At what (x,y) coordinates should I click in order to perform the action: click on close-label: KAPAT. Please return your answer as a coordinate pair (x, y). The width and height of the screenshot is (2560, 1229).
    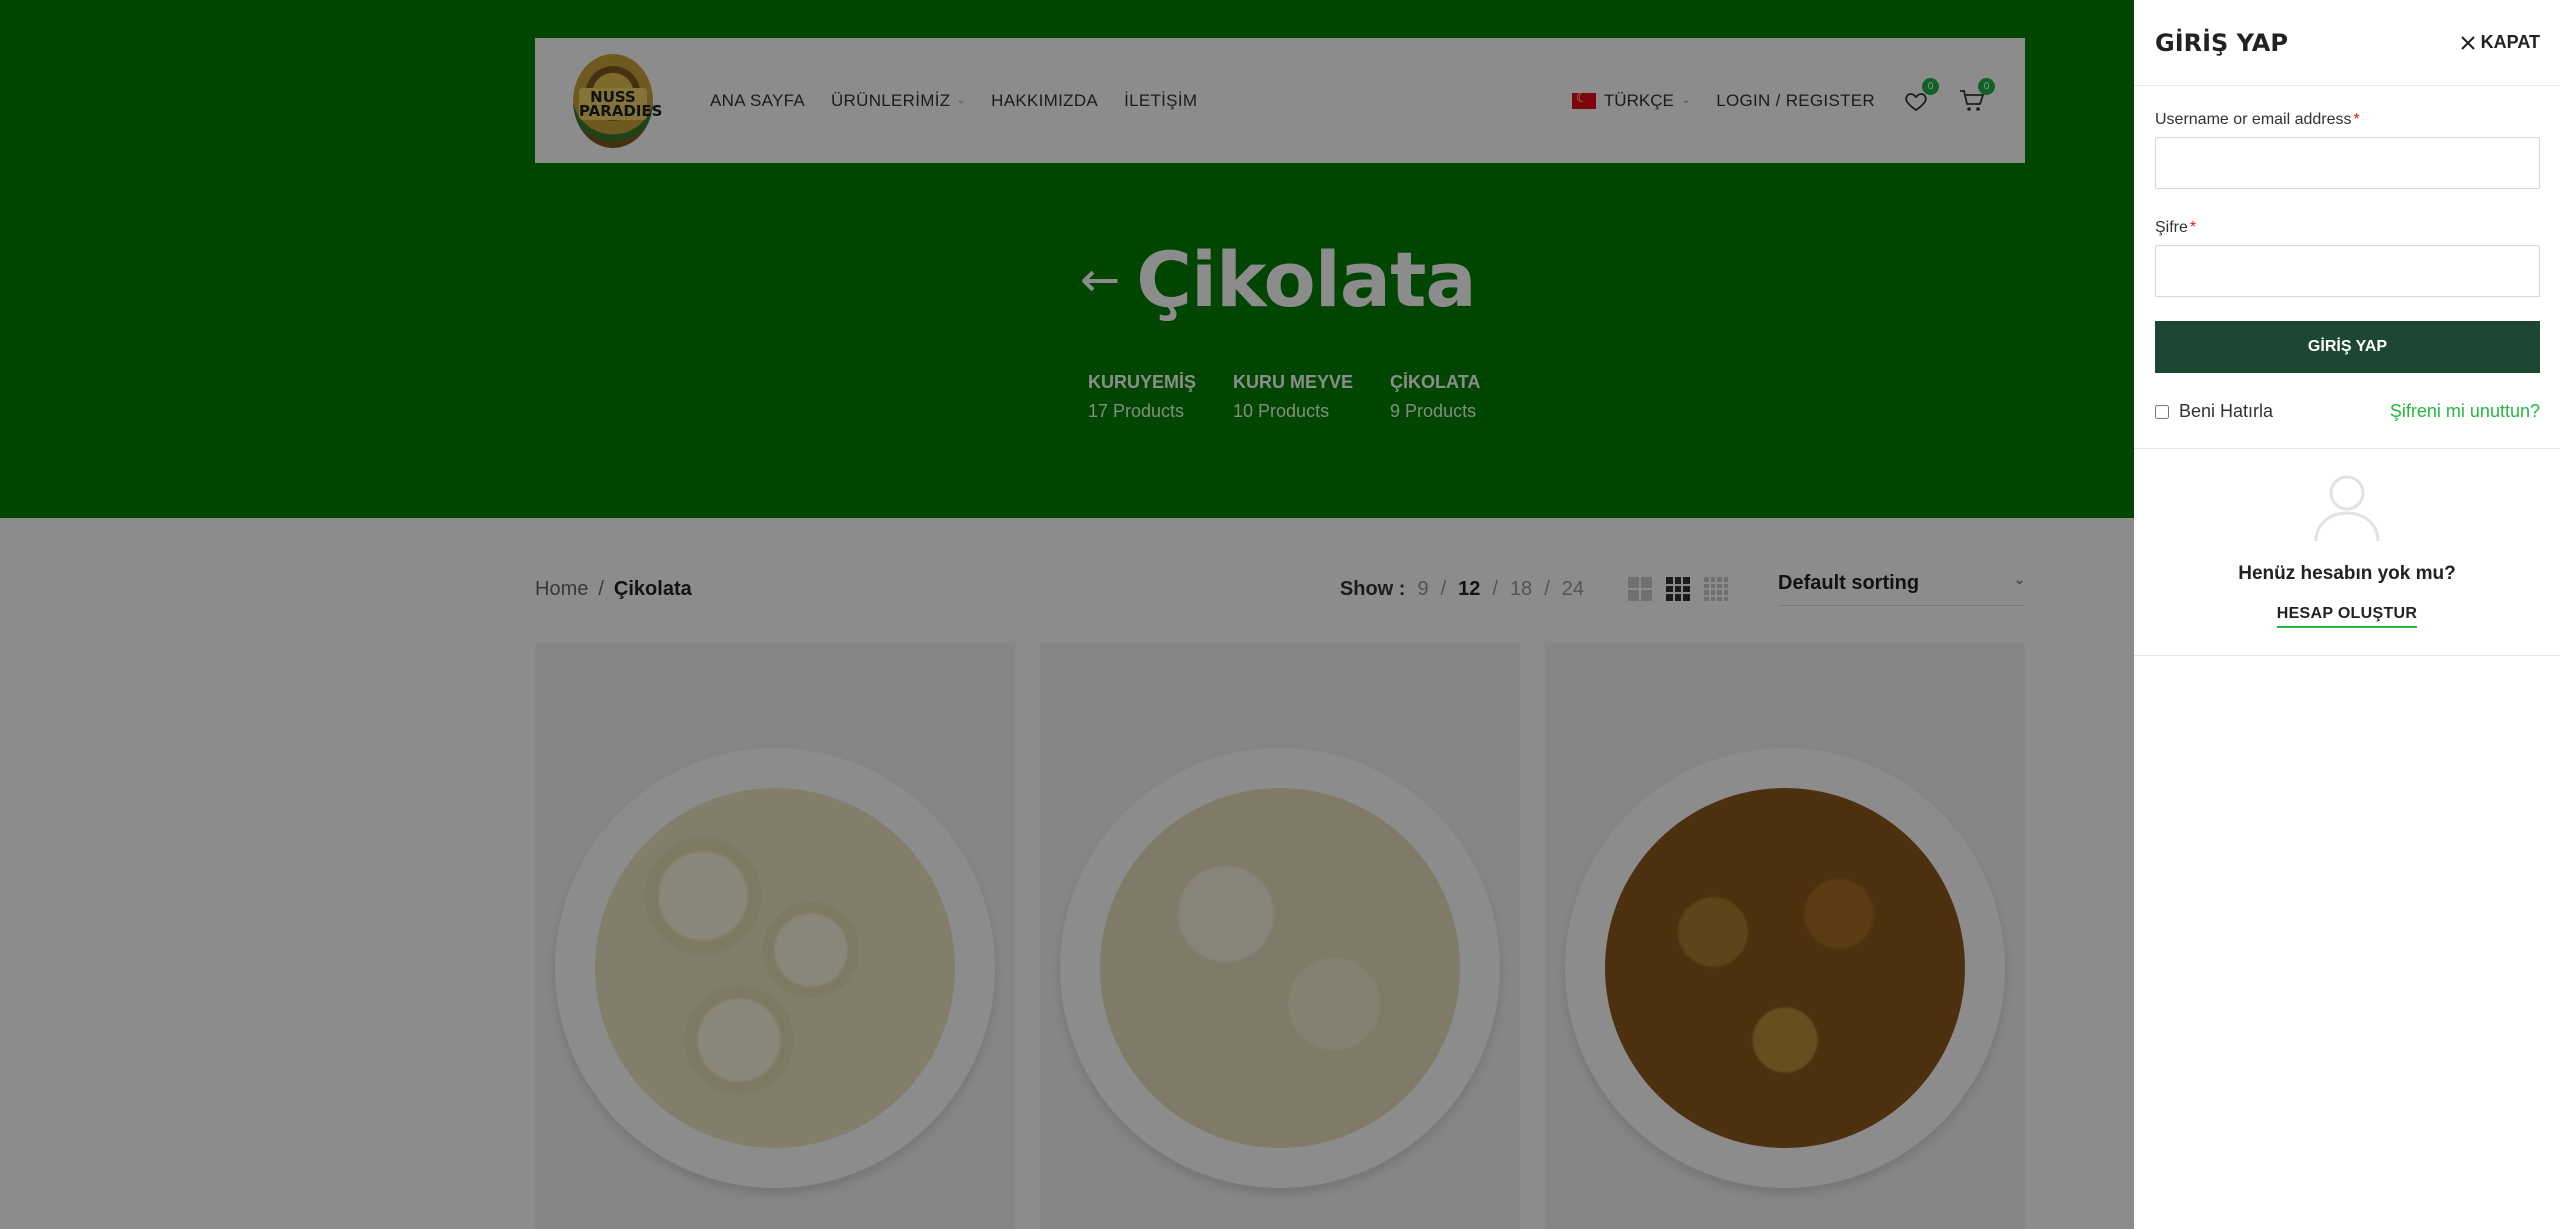
    Looking at the image, I should click on (2510, 42).